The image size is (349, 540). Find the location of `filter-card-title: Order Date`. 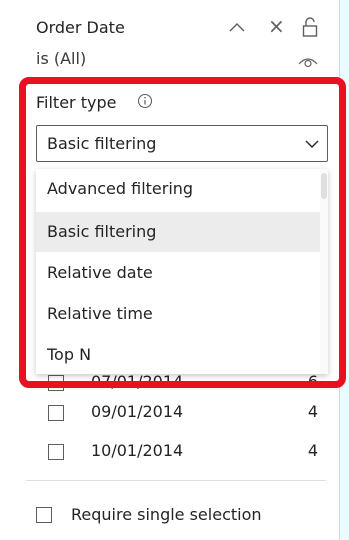

filter-card-title: Order Date is located at coordinates (80, 27).